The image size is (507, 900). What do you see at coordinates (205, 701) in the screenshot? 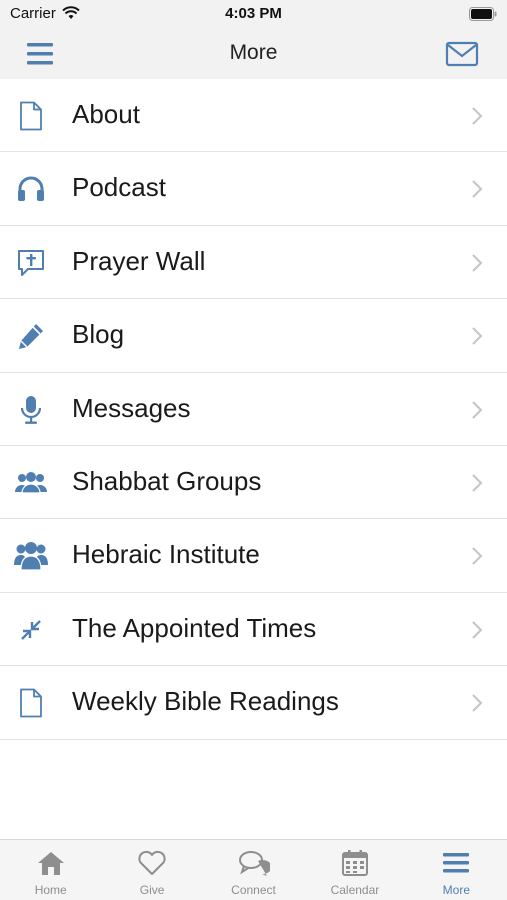
I see `list-item-label: Weekly Bible Readings` at bounding box center [205, 701].